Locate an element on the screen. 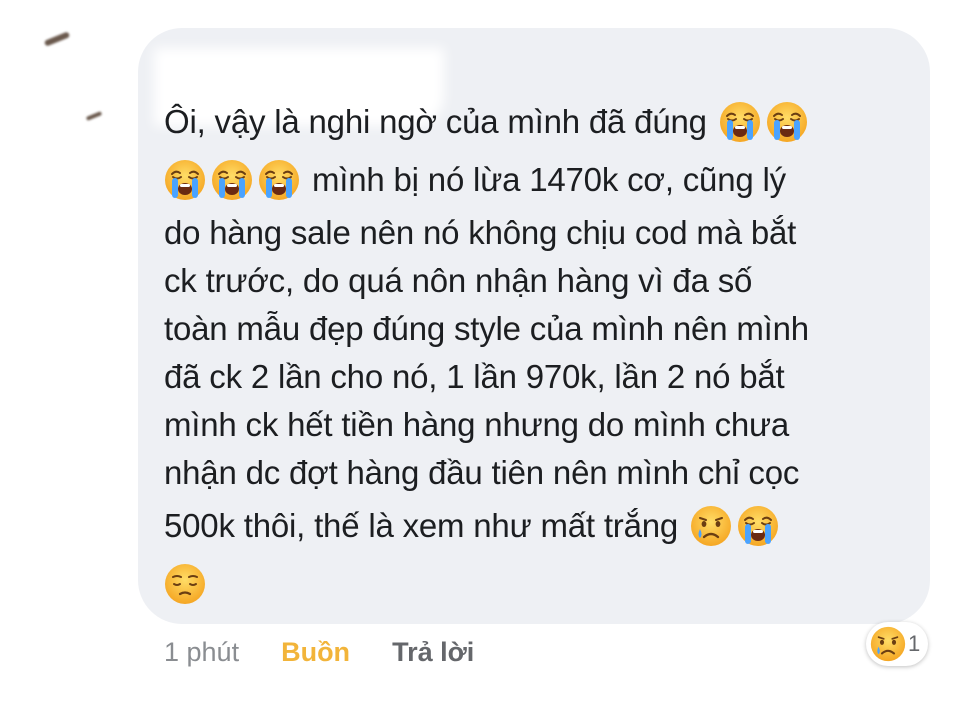 The width and height of the screenshot is (960, 704). comment-line is located at coordinates (544, 584).